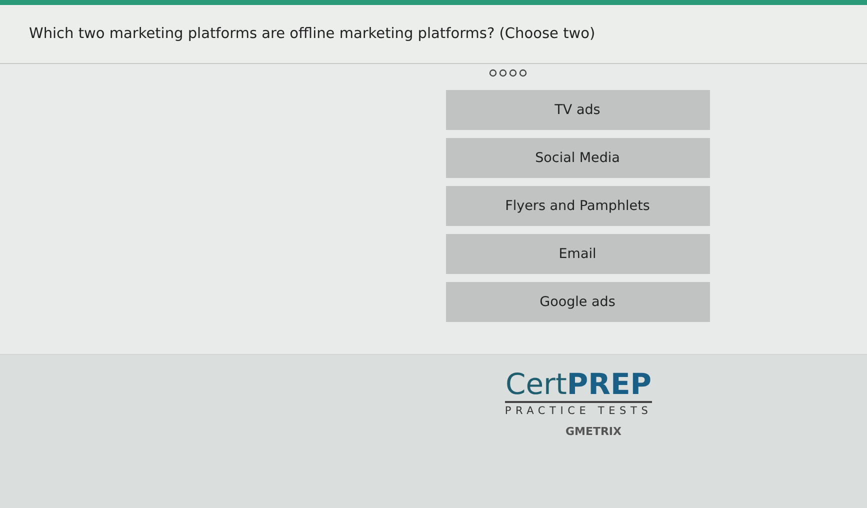  I want to click on question-text: Which two marketing platforms are offline marketing platforms? (Choose two), so click(312, 34).